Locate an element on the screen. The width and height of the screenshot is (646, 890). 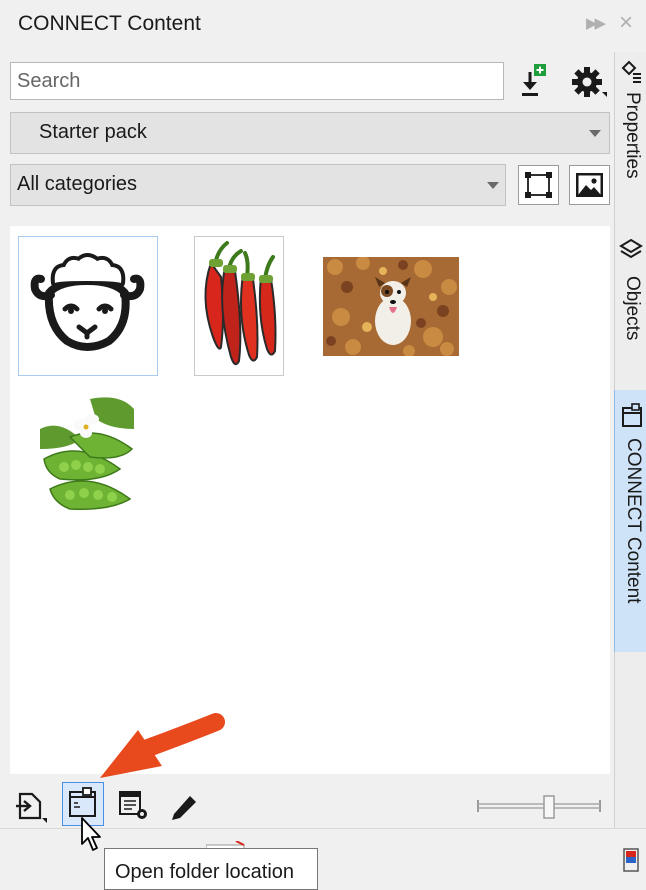
tooltip: Open folder location is located at coordinates (211, 869).